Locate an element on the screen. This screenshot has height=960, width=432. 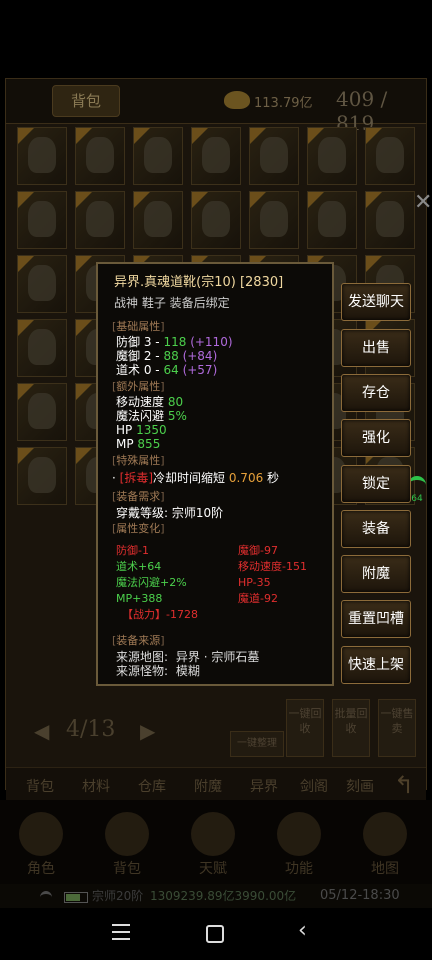
bottom-tab-otherworld: 异界 is located at coordinates (264, 786).